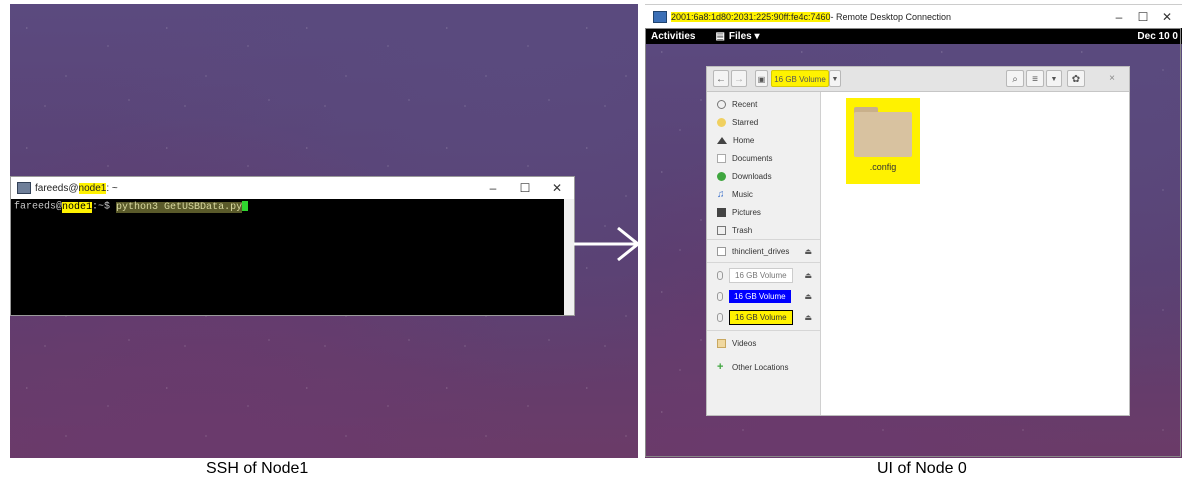 The width and height of the screenshot is (1182, 482). I want to click on sidebar-item-label: Trash, so click(742, 230).